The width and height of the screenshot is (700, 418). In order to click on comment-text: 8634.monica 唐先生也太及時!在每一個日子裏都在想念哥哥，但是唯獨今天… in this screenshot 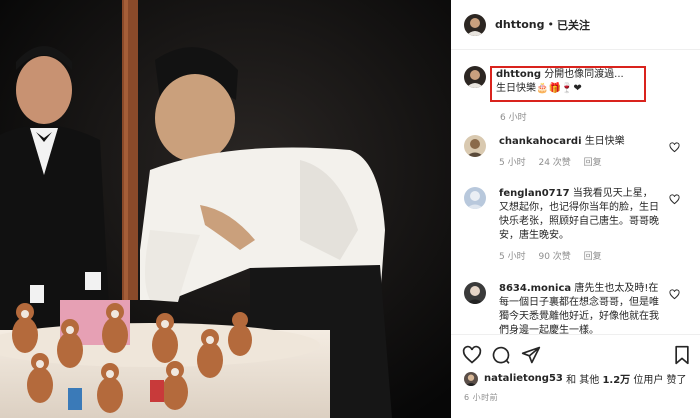, I will do `click(579, 310)`.